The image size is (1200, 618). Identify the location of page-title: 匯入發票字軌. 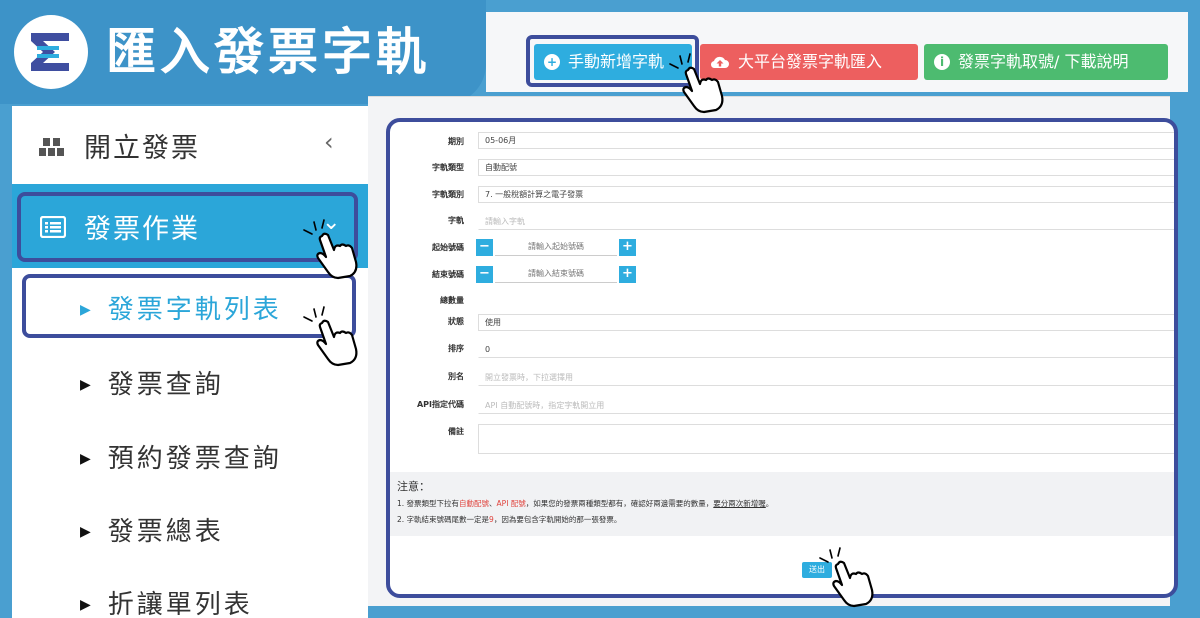
(268, 52).